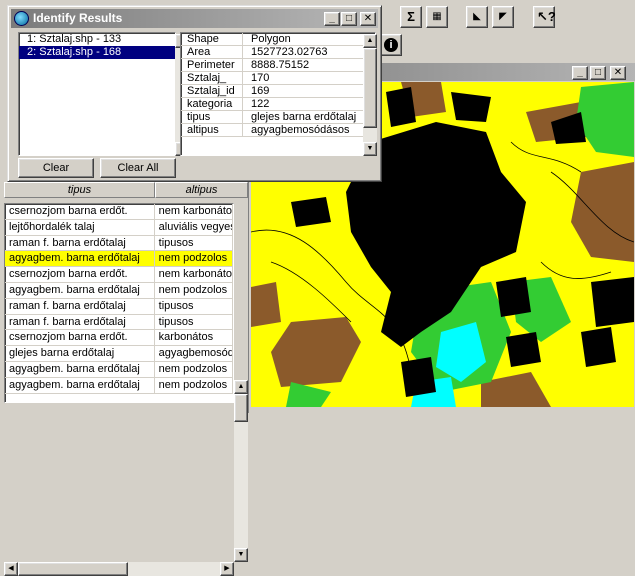 This screenshot has height=576, width=635. Describe the element at coordinates (138, 168) in the screenshot. I see `clear-all-button: Clear All` at that location.